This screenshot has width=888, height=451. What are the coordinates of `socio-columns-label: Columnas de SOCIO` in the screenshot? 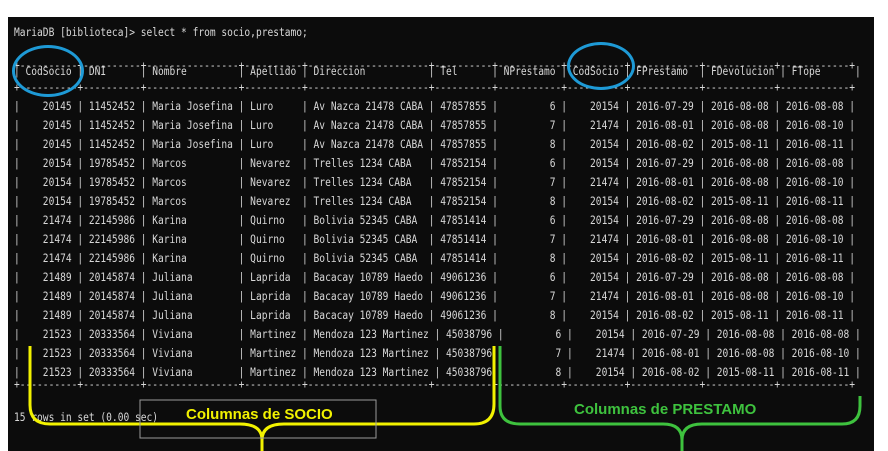 It's located at (259, 414).